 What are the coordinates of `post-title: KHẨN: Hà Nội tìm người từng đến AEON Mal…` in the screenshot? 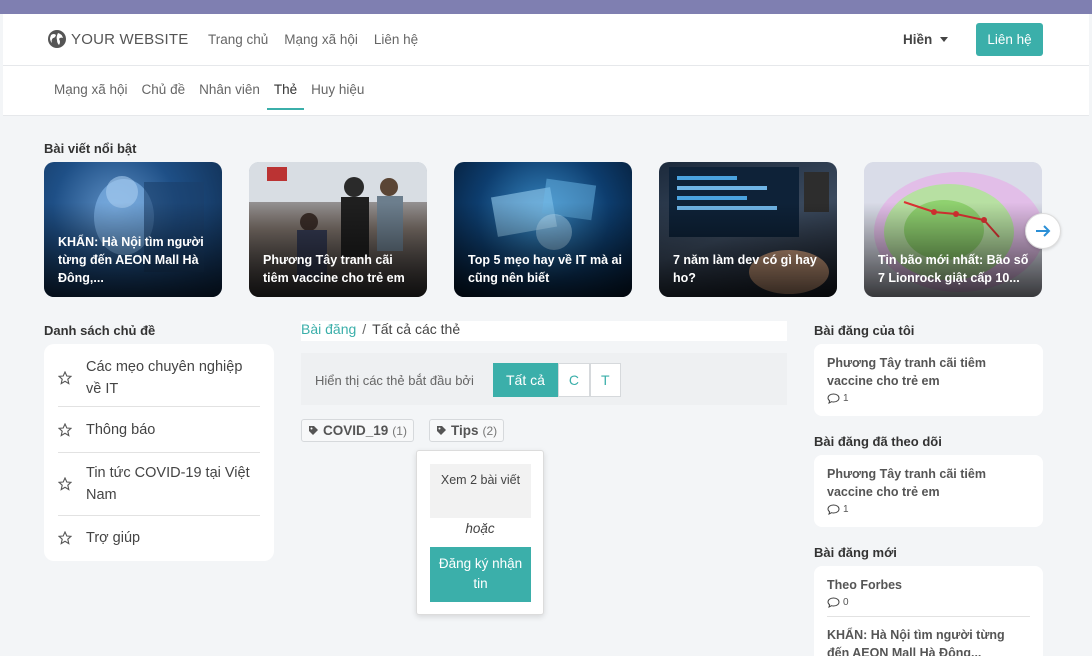 It's located at (916, 642).